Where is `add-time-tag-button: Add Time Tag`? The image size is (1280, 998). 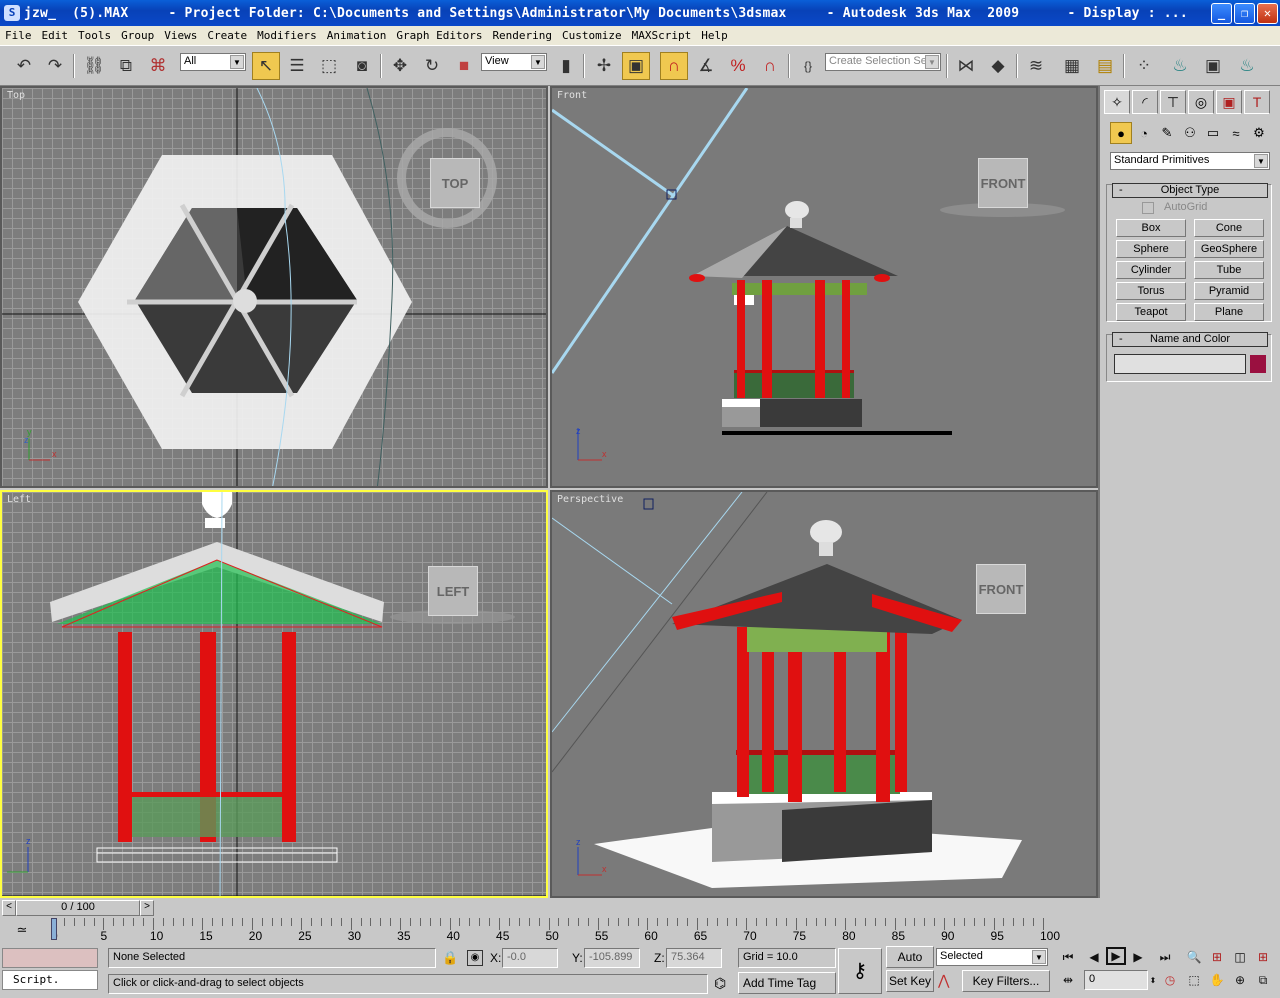 add-time-tag-button: Add Time Tag is located at coordinates (787, 983).